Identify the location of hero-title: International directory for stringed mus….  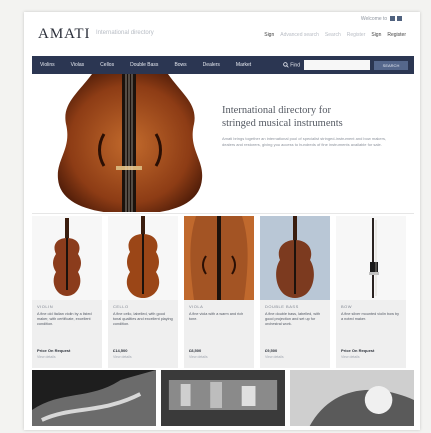
(311, 117).